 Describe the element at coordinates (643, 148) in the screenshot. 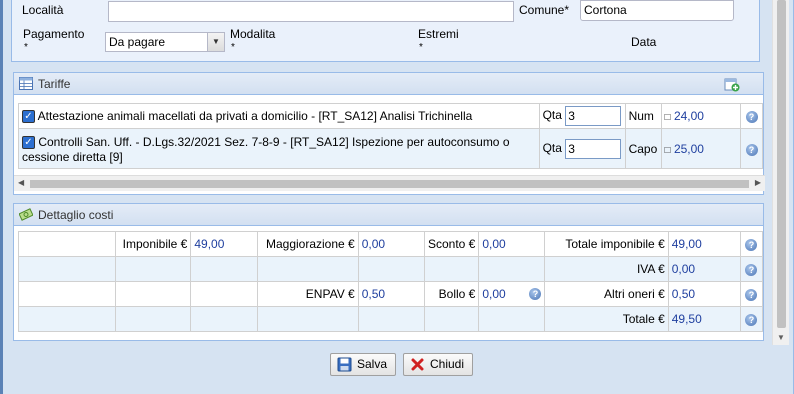

I see `unit-cell: Capo` at that location.